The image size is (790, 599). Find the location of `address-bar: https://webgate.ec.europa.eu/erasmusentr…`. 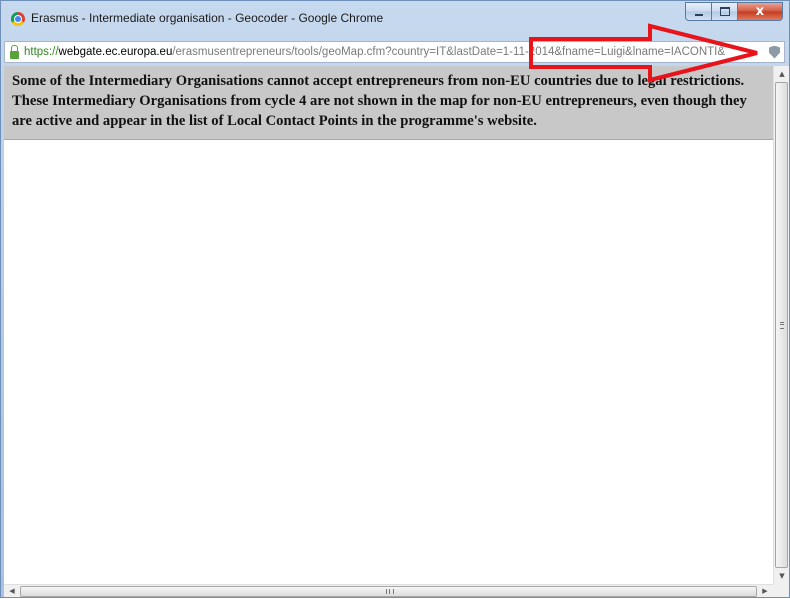

address-bar: https://webgate.ec.europa.eu/erasmusentr… is located at coordinates (394, 52).